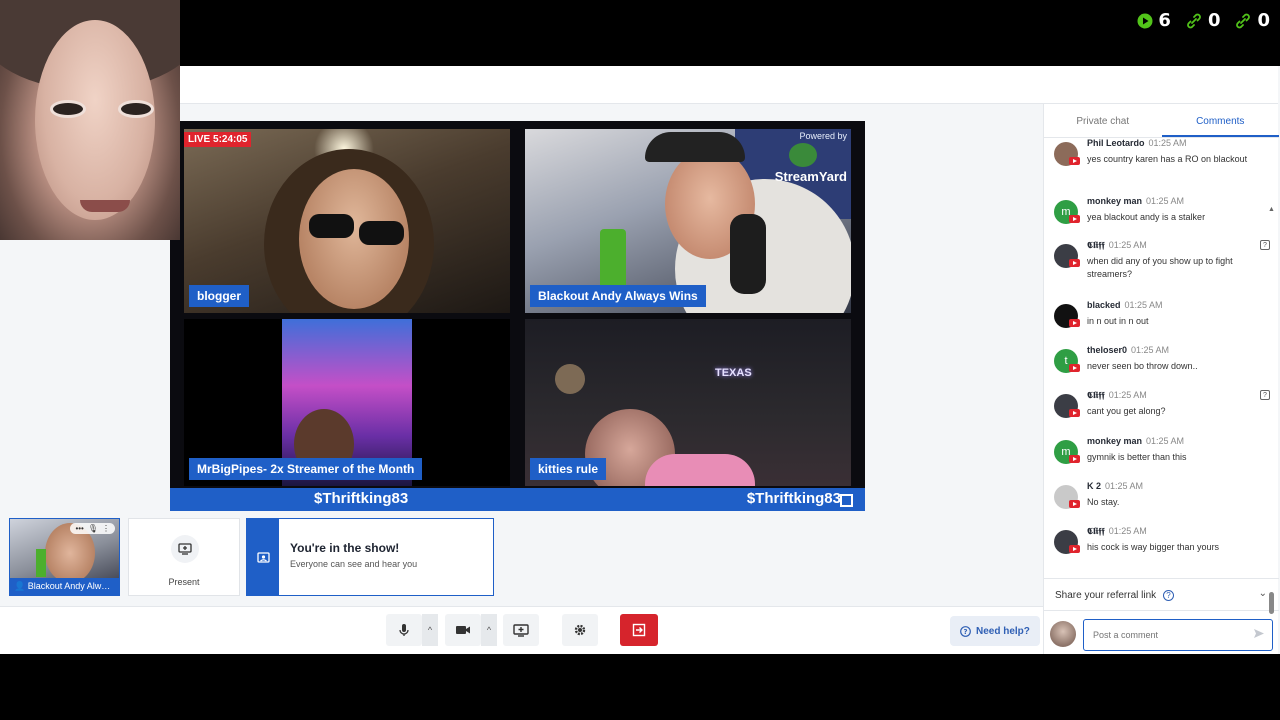 This screenshot has height=720, width=1280. Describe the element at coordinates (306, 469) in the screenshot. I see `tile-name-label: MrBigPipes- 2x Streamer of the Month` at that location.